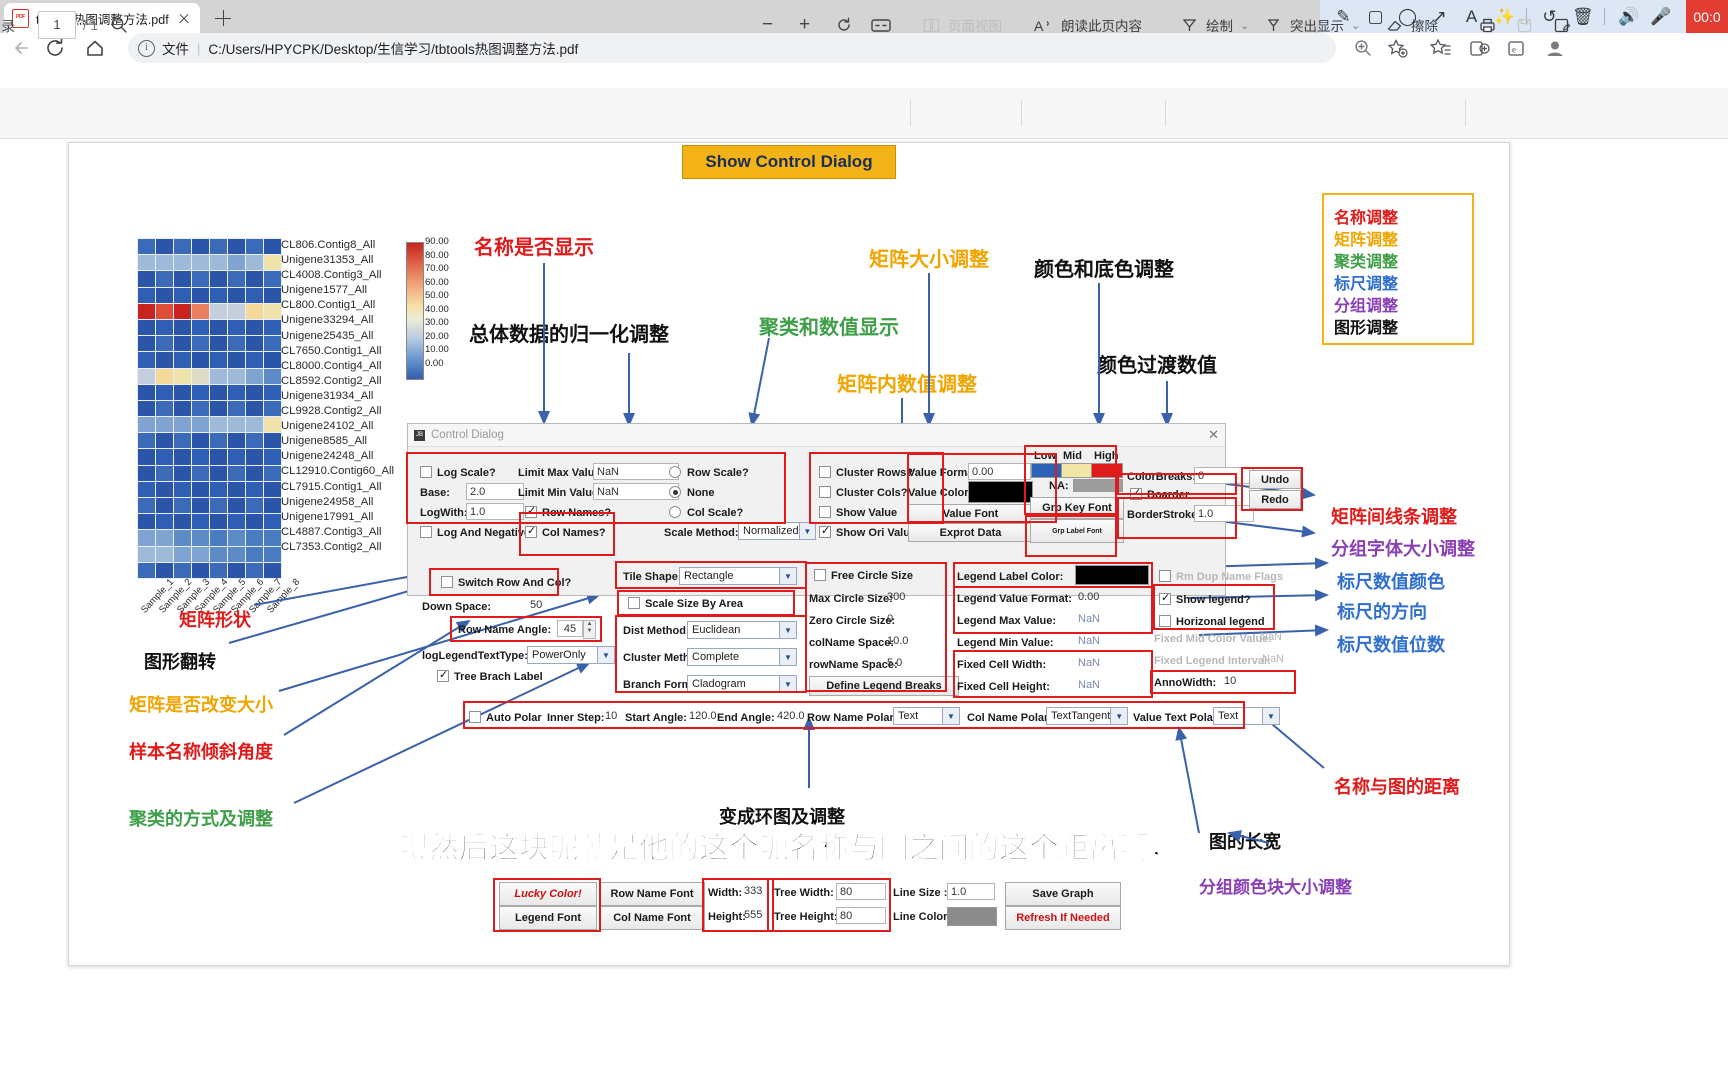  What do you see at coordinates (1112, 575) in the screenshot?
I see `legend-label-color-swatch` at bounding box center [1112, 575].